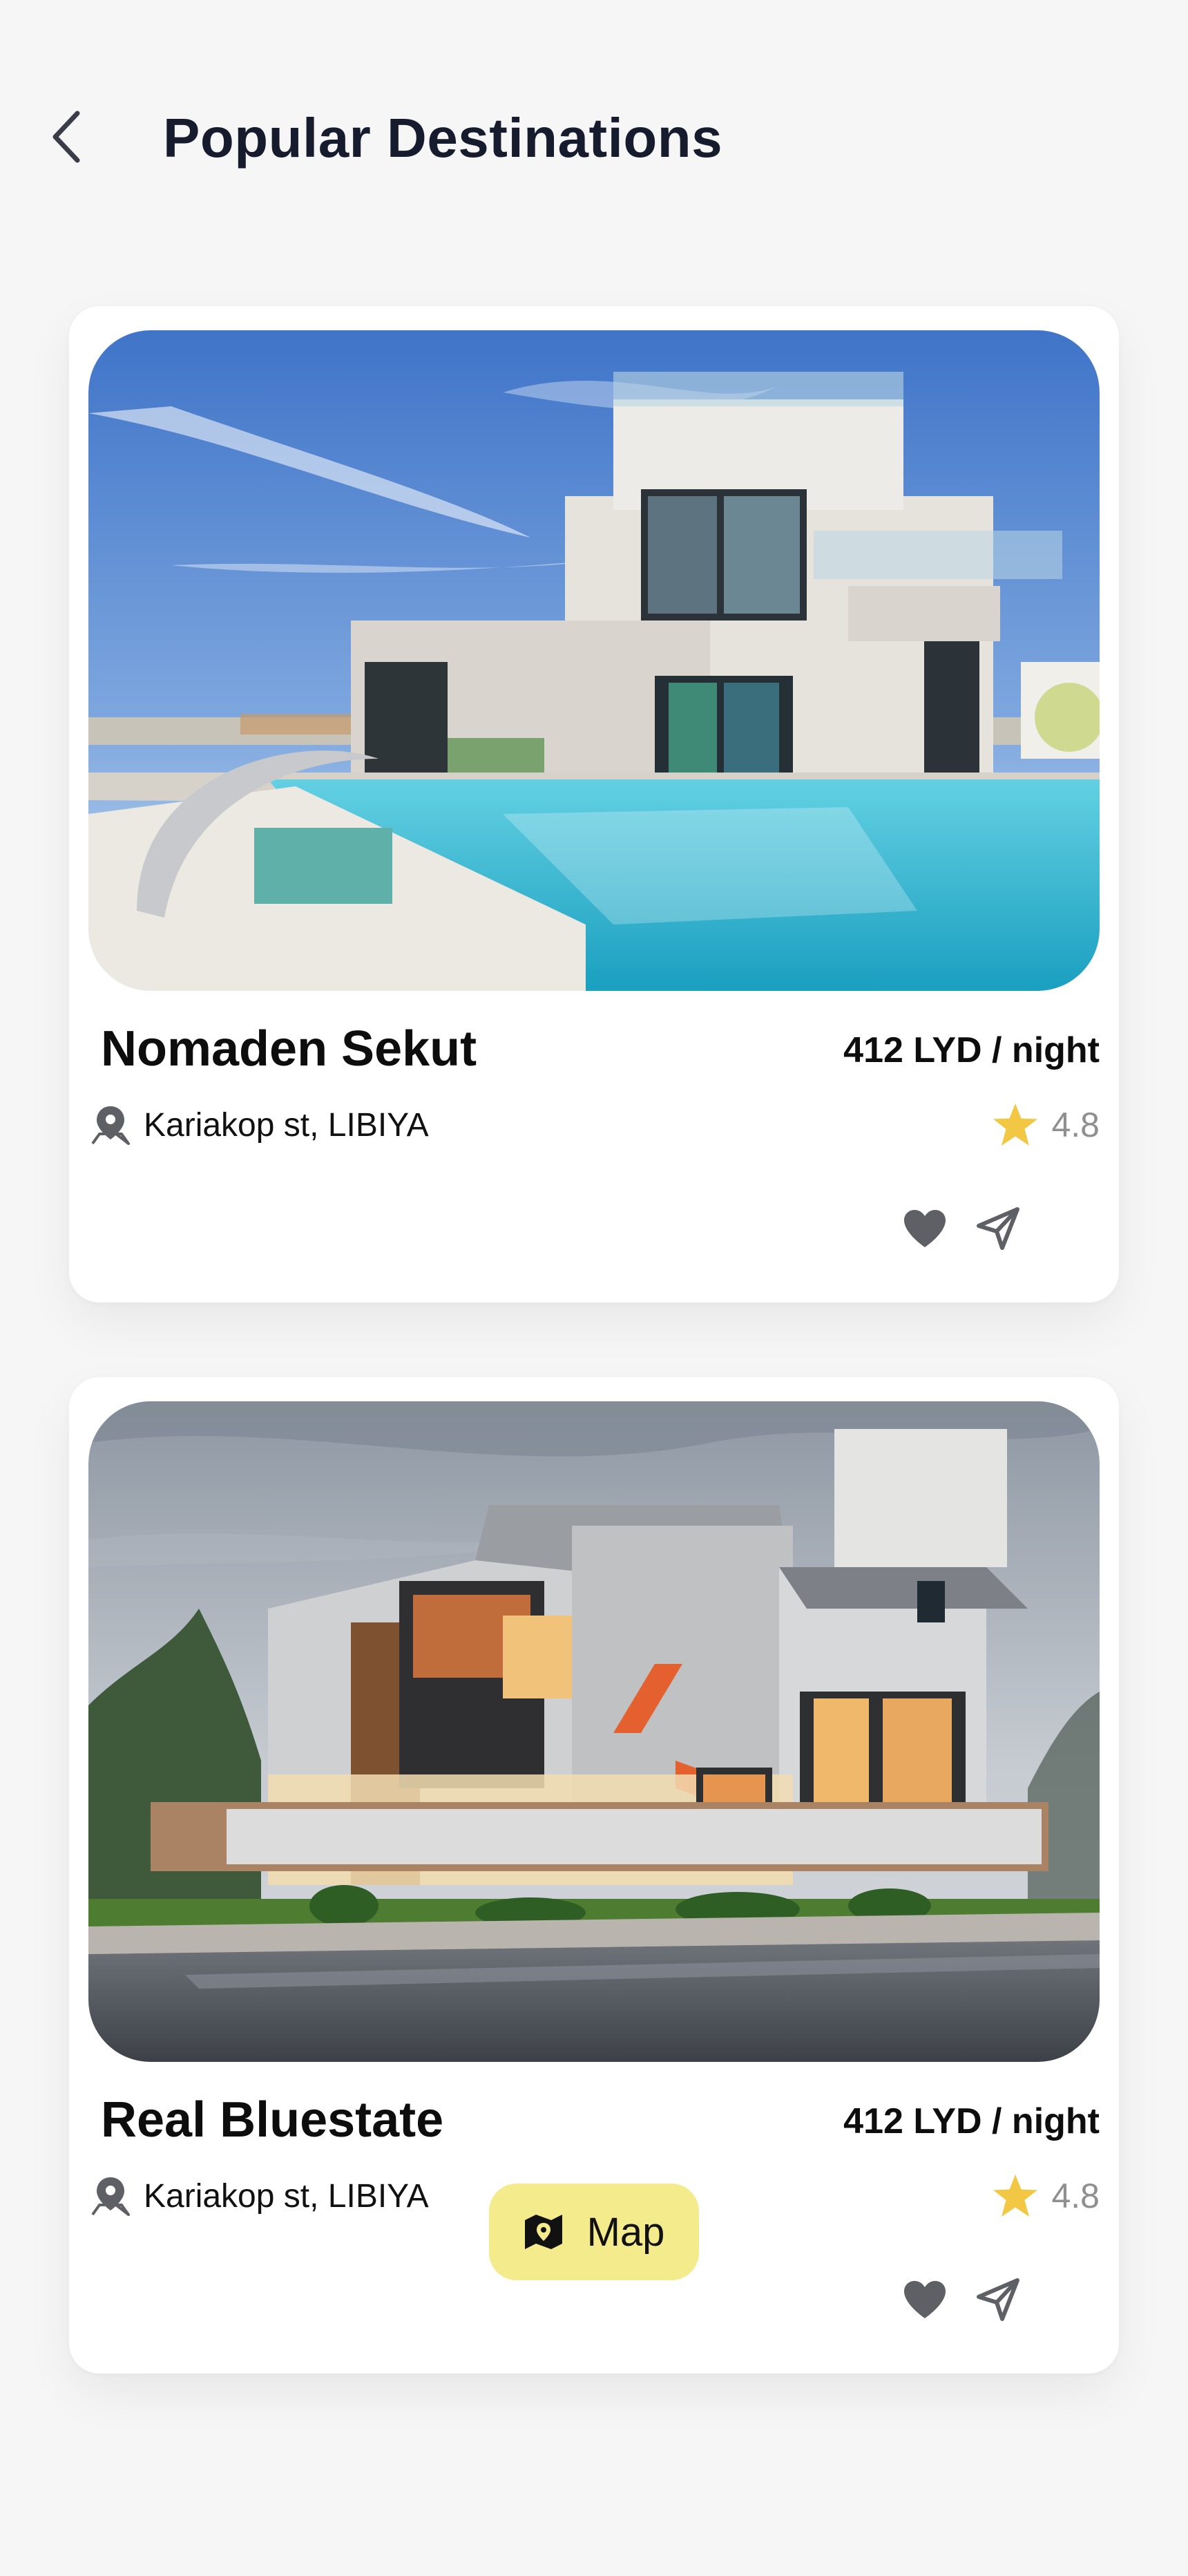  What do you see at coordinates (543, 2232) in the screenshot?
I see `map-icon` at bounding box center [543, 2232].